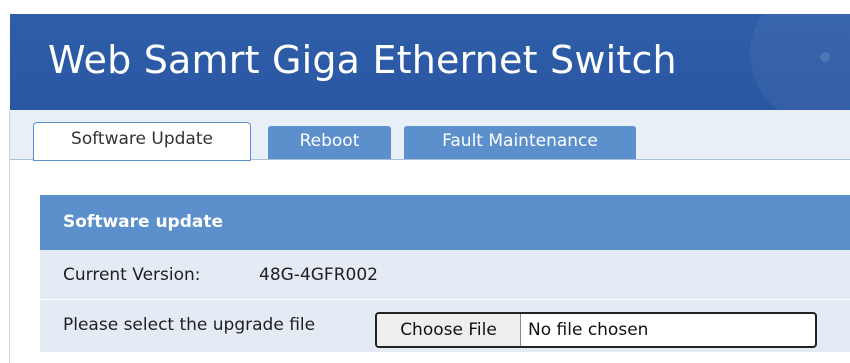 This screenshot has width=850, height=363. I want to click on top-strip, so click(425, 7).